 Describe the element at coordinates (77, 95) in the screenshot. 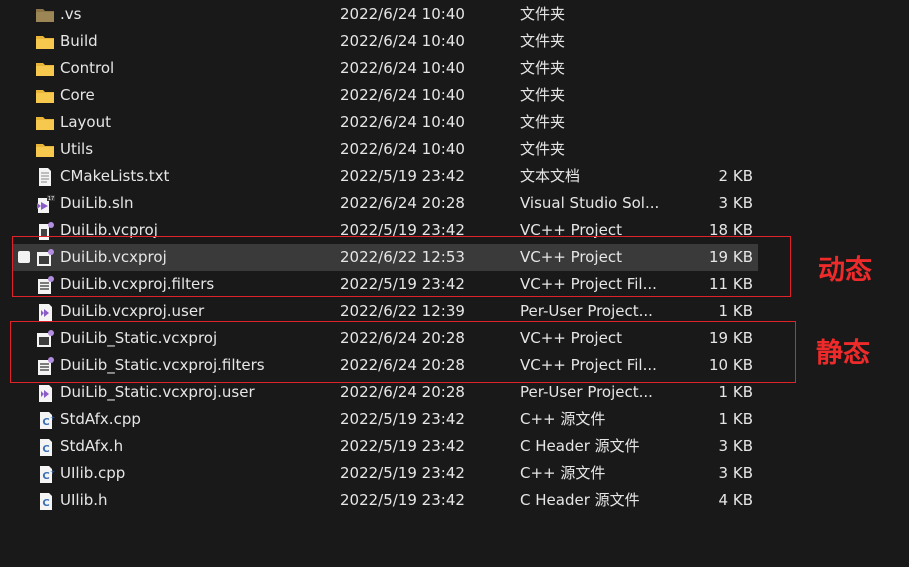

I see `file-name: Core` at that location.